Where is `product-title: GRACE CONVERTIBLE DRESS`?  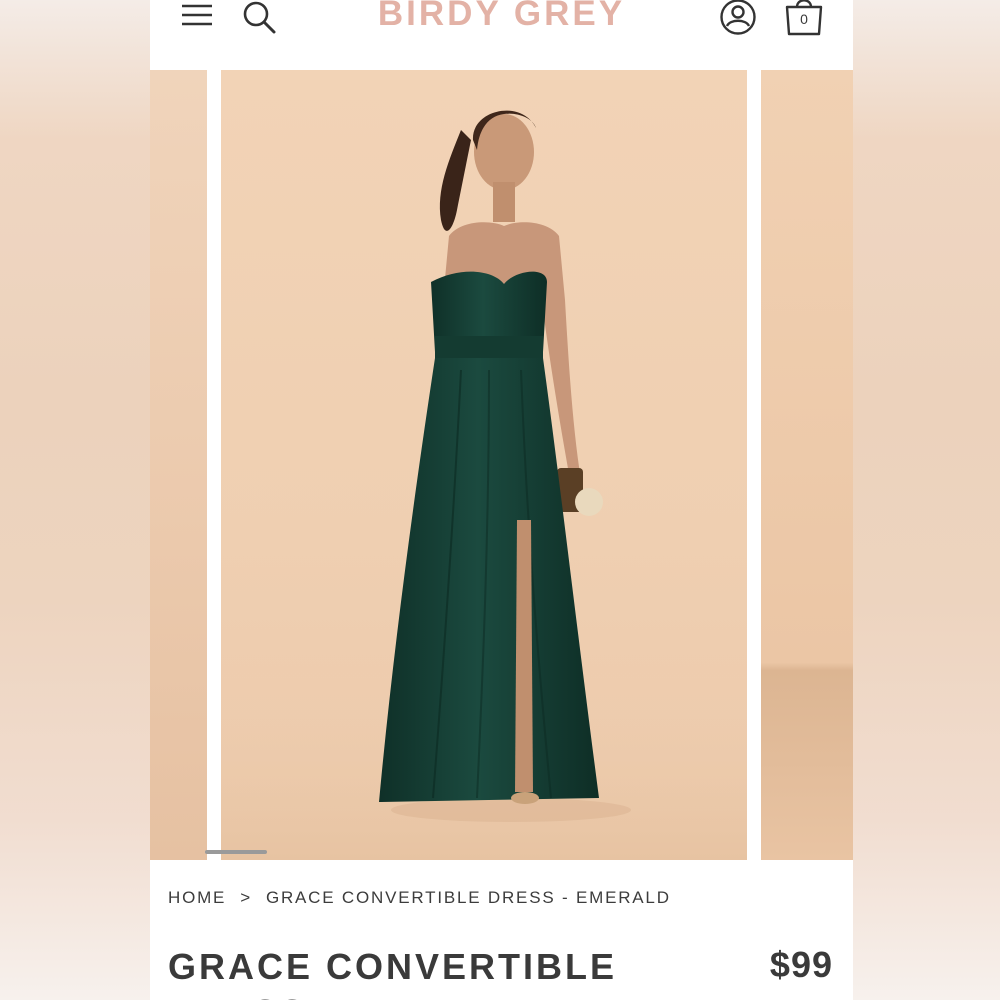
product-title: GRACE CONVERTIBLE DRESS is located at coordinates (393, 973).